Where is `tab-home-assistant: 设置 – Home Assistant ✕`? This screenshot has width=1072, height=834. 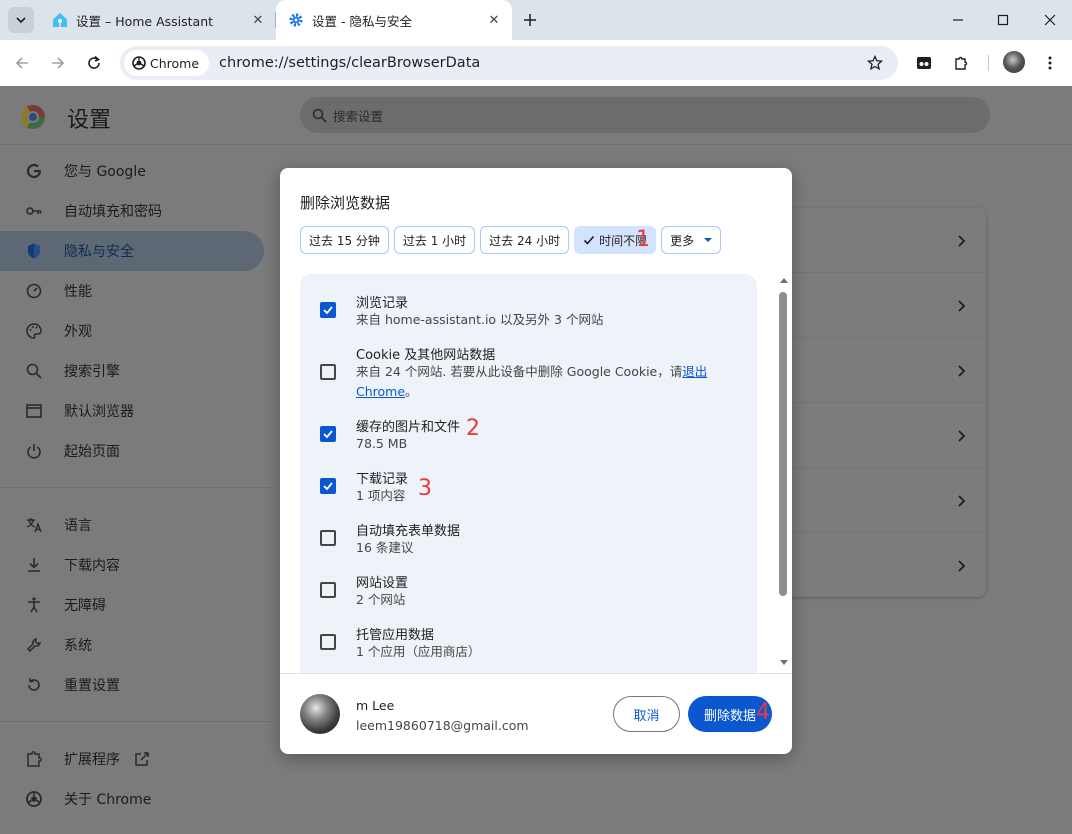
tab-home-assistant: 设置 – Home Assistant ✕ is located at coordinates (158, 20).